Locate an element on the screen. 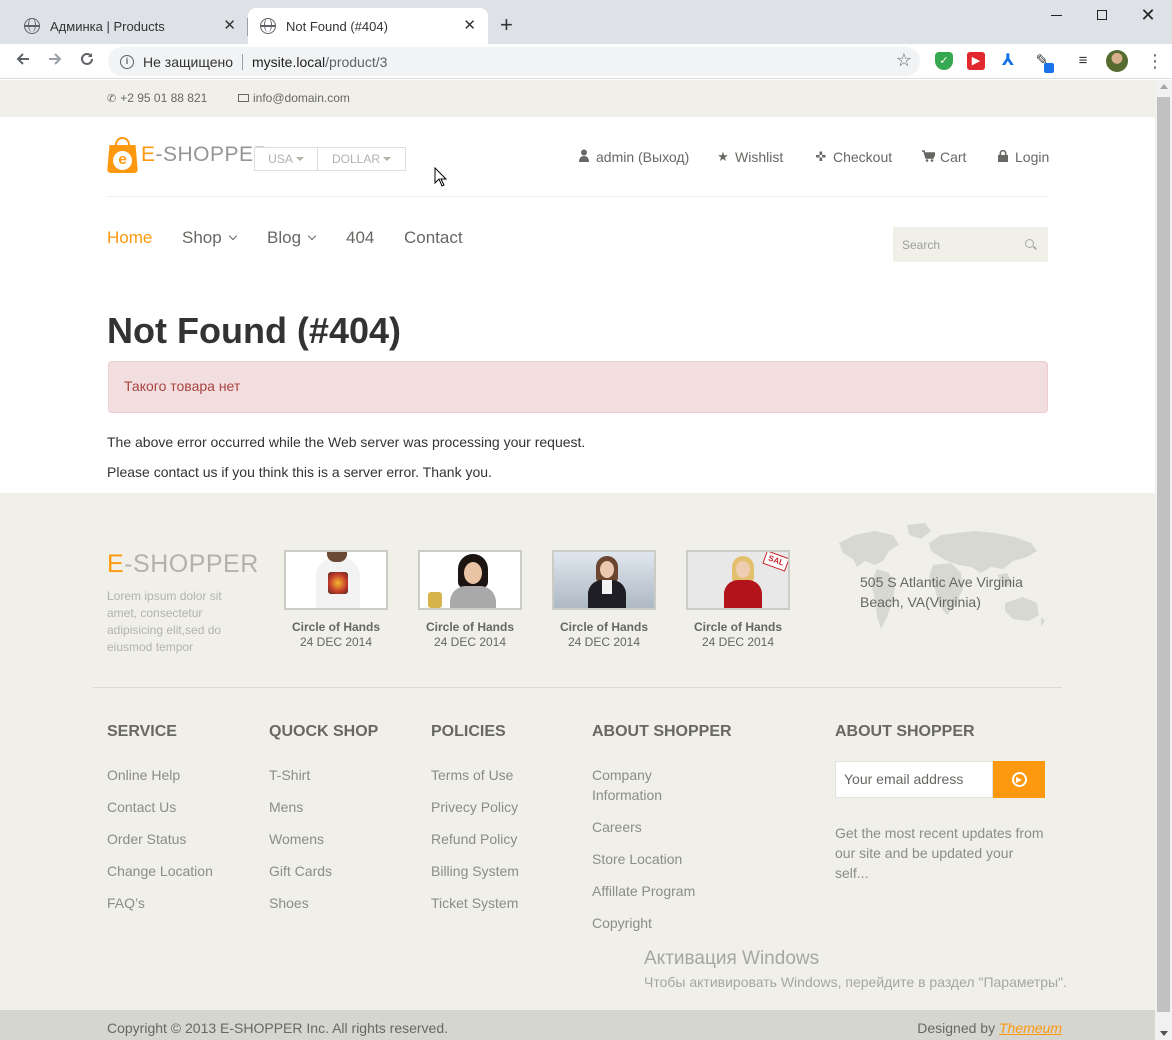  media-control-icon: ≡ is located at coordinates (1083, 61).